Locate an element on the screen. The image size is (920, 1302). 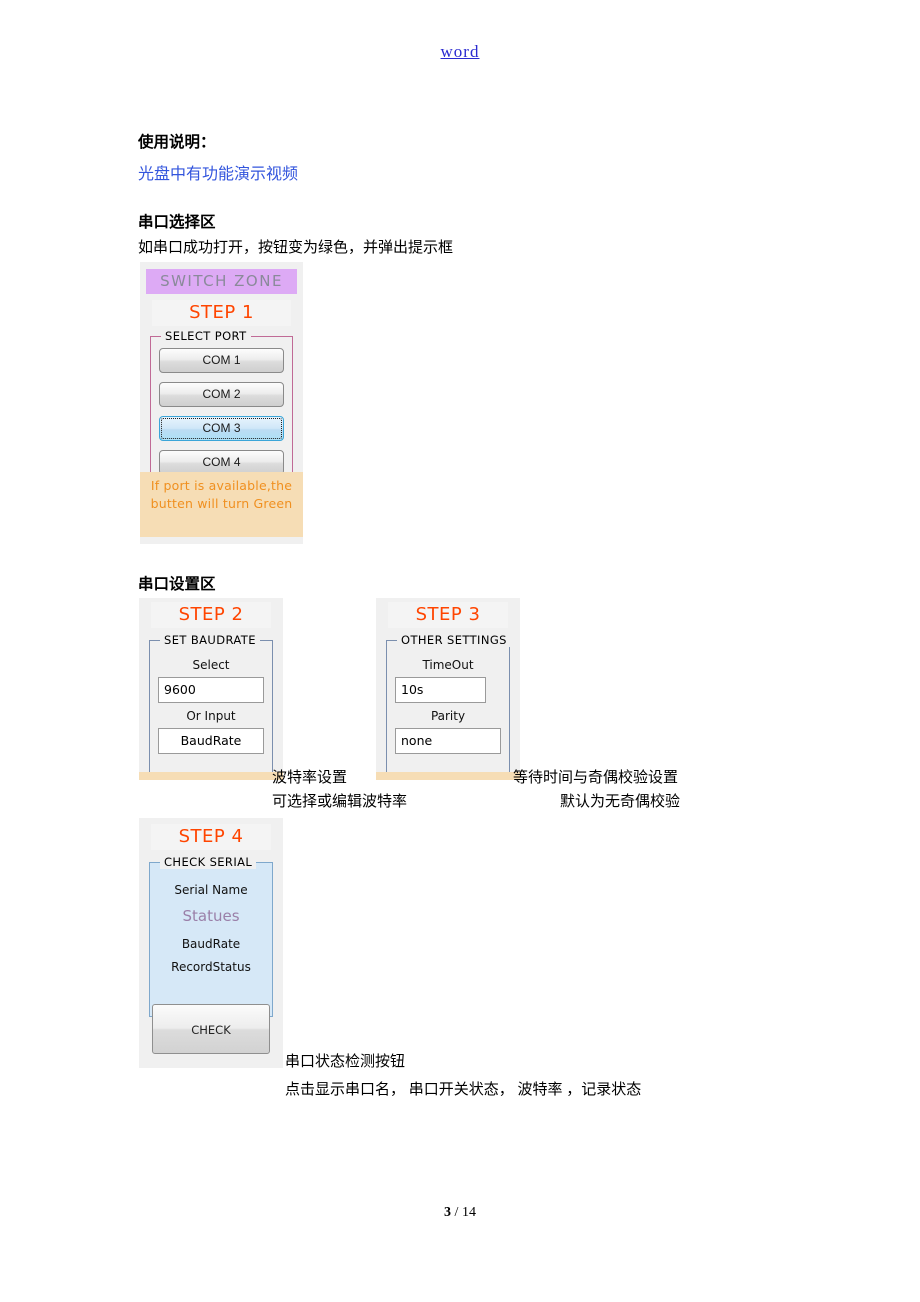
step2-title: STEP 2 is located at coordinates (211, 615).